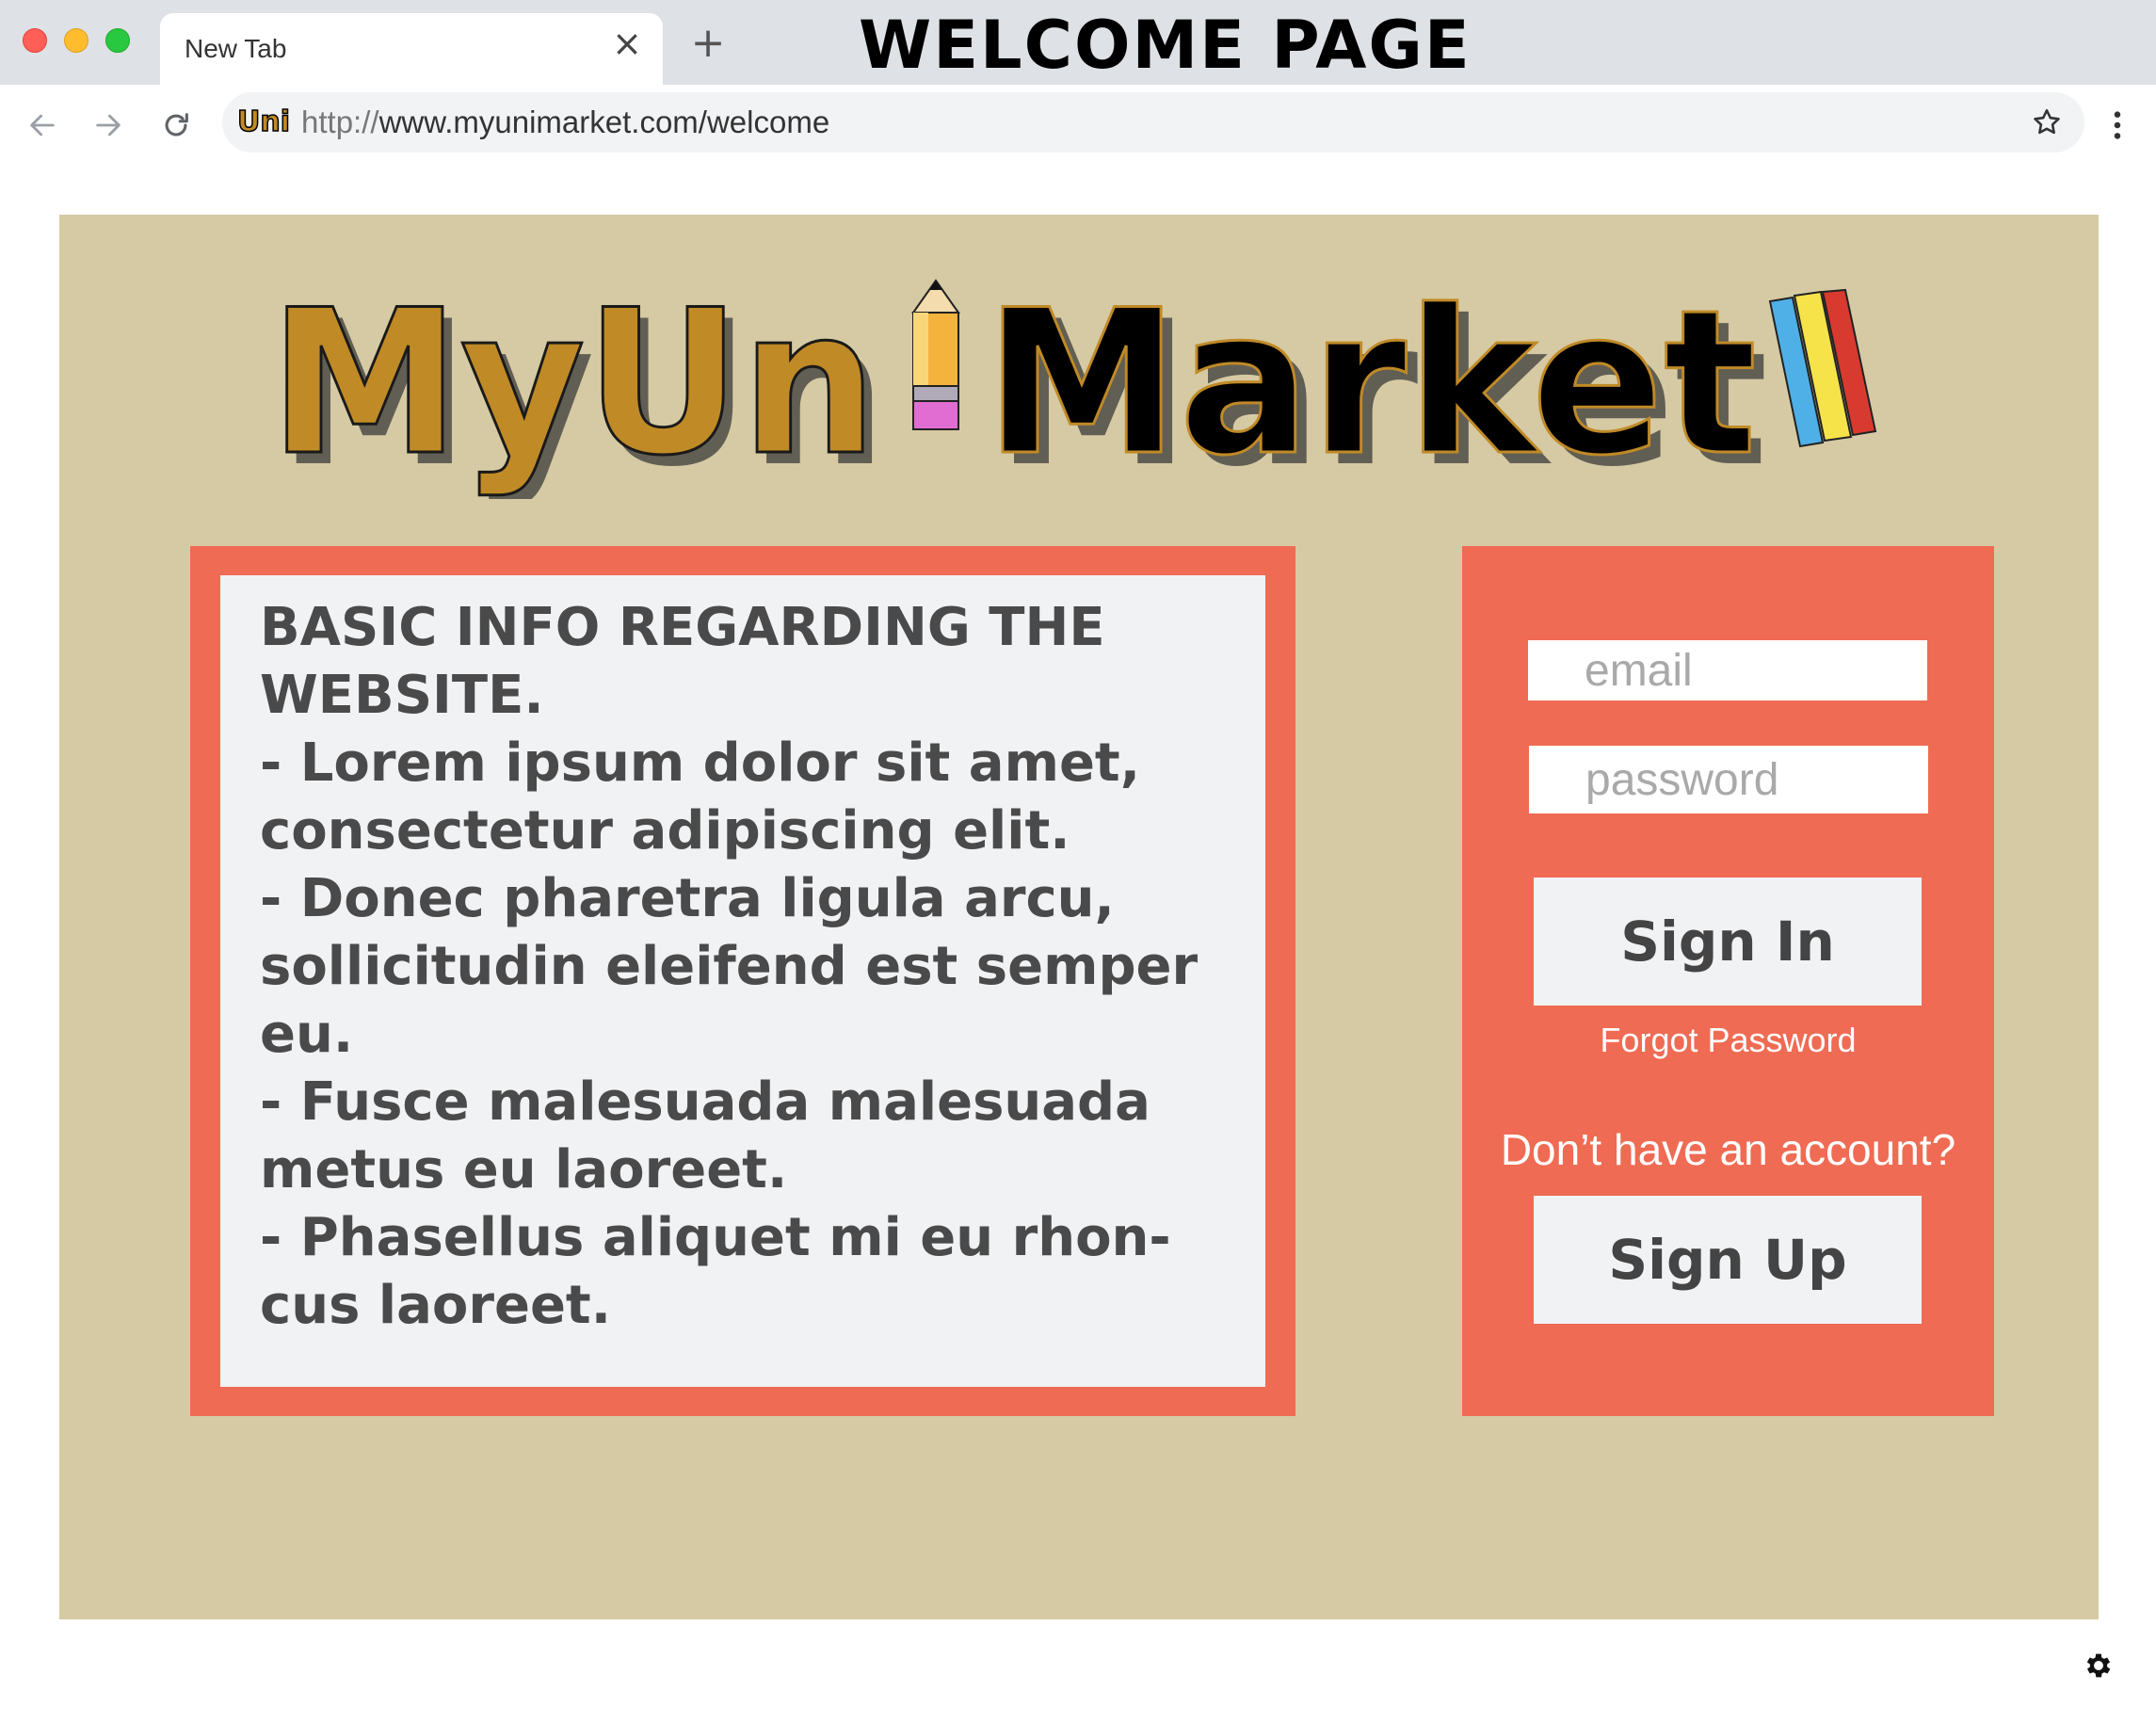 Image resolution: width=2156 pixels, height=1723 pixels. Describe the element at coordinates (2099, 1666) in the screenshot. I see `settings-gear-icon` at that location.